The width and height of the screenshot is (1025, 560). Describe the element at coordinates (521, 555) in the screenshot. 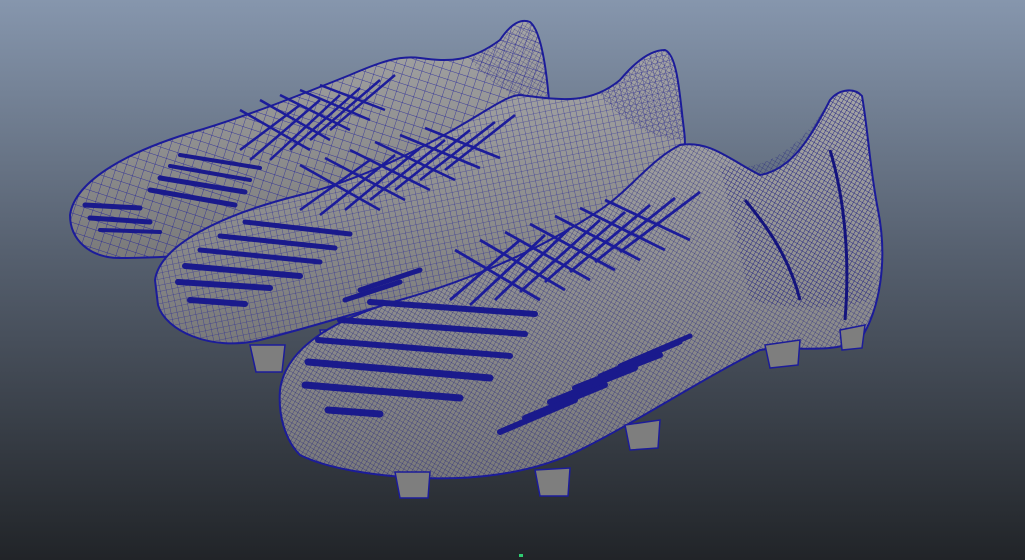

I see `axis-indicator` at that location.